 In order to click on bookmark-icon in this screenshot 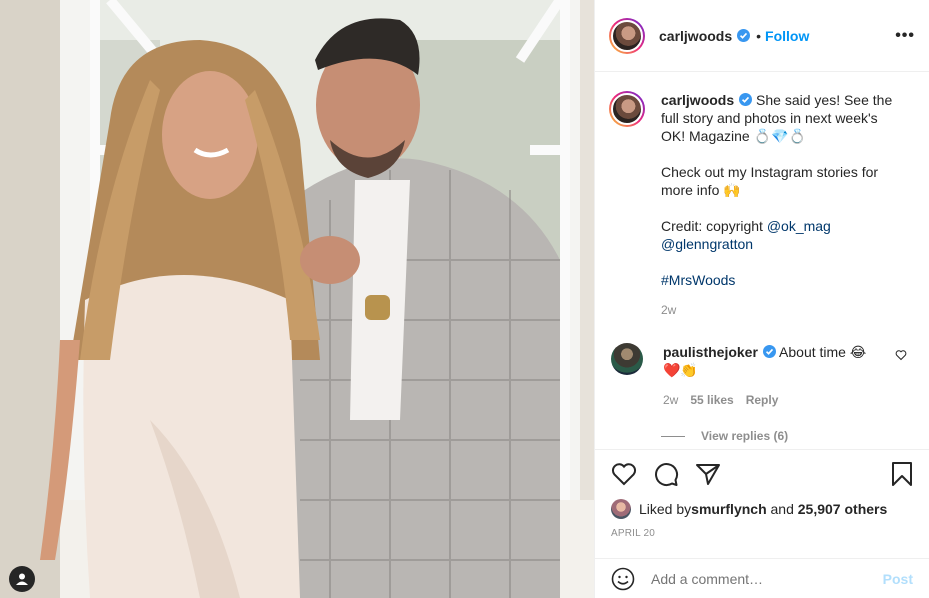, I will do `click(902, 474)`.